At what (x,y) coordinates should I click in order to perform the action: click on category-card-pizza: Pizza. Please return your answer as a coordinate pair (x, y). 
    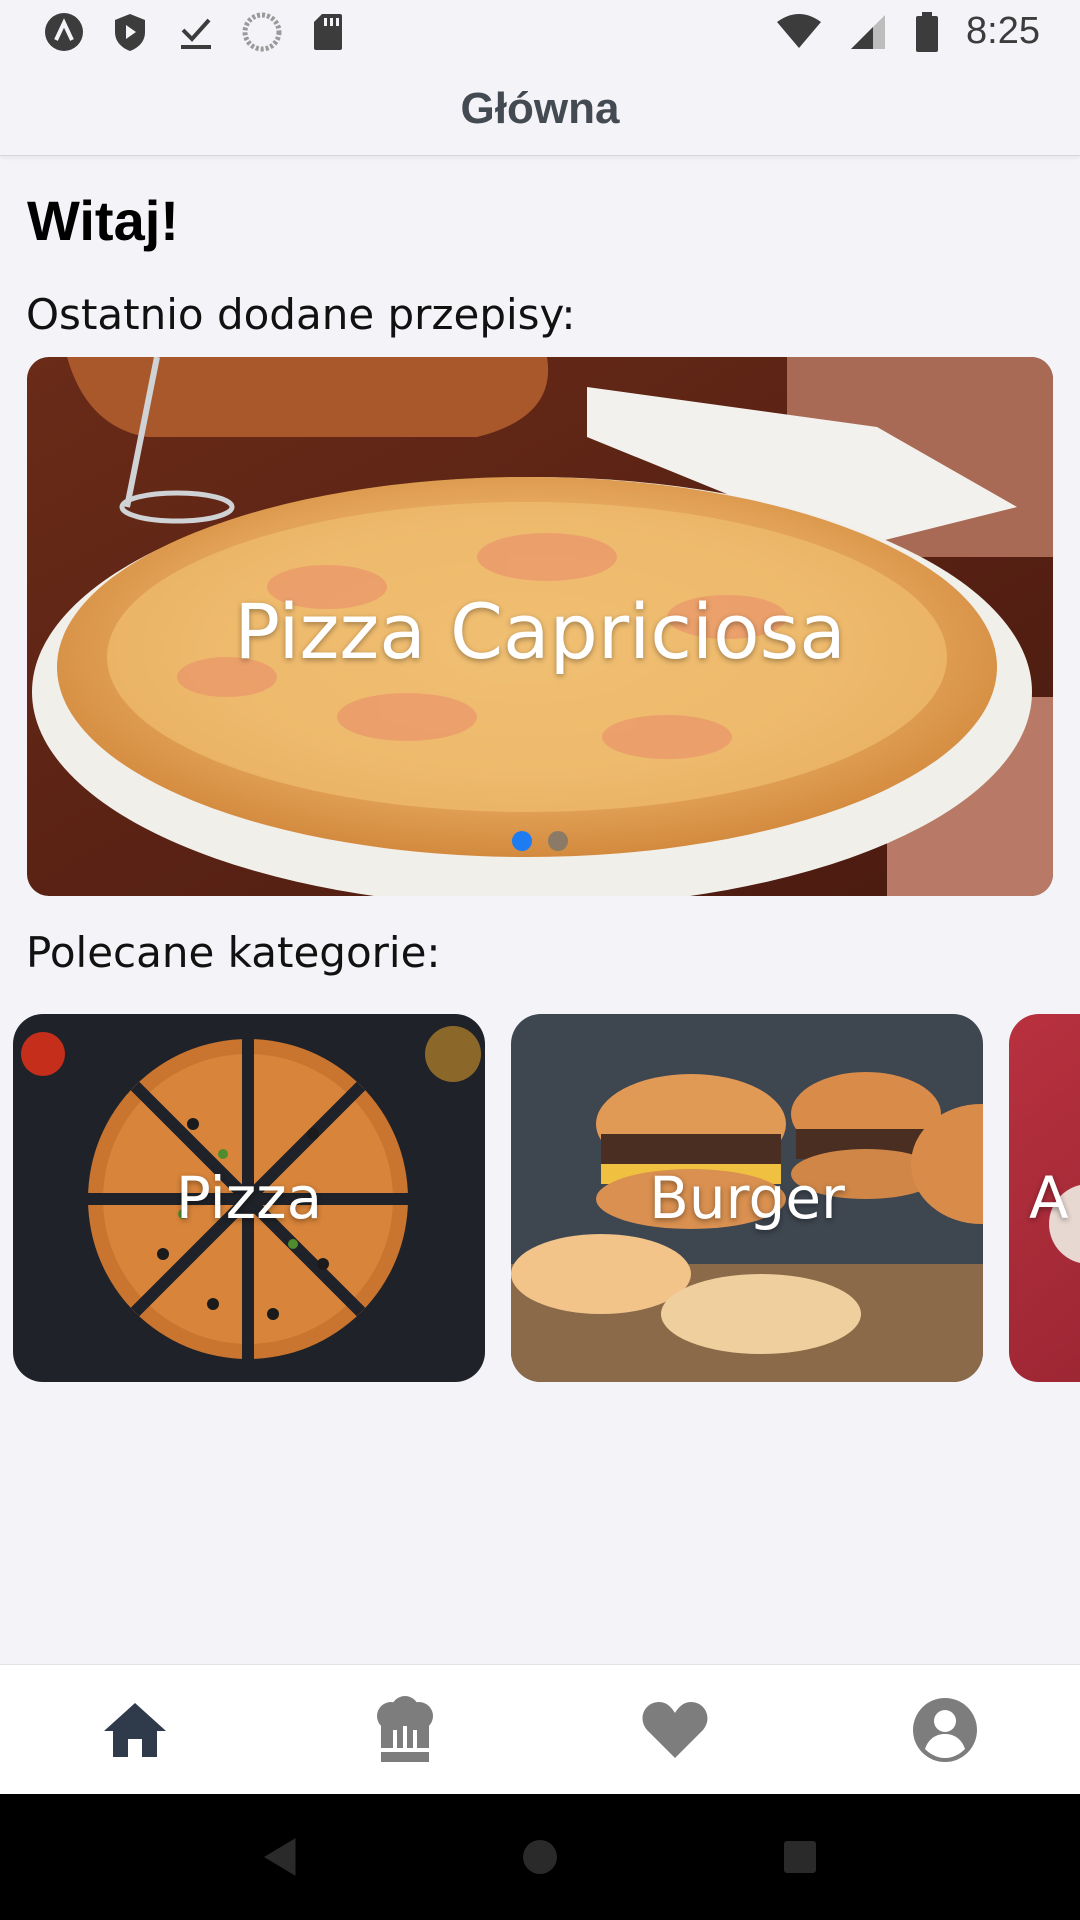
    Looking at the image, I should click on (249, 1198).